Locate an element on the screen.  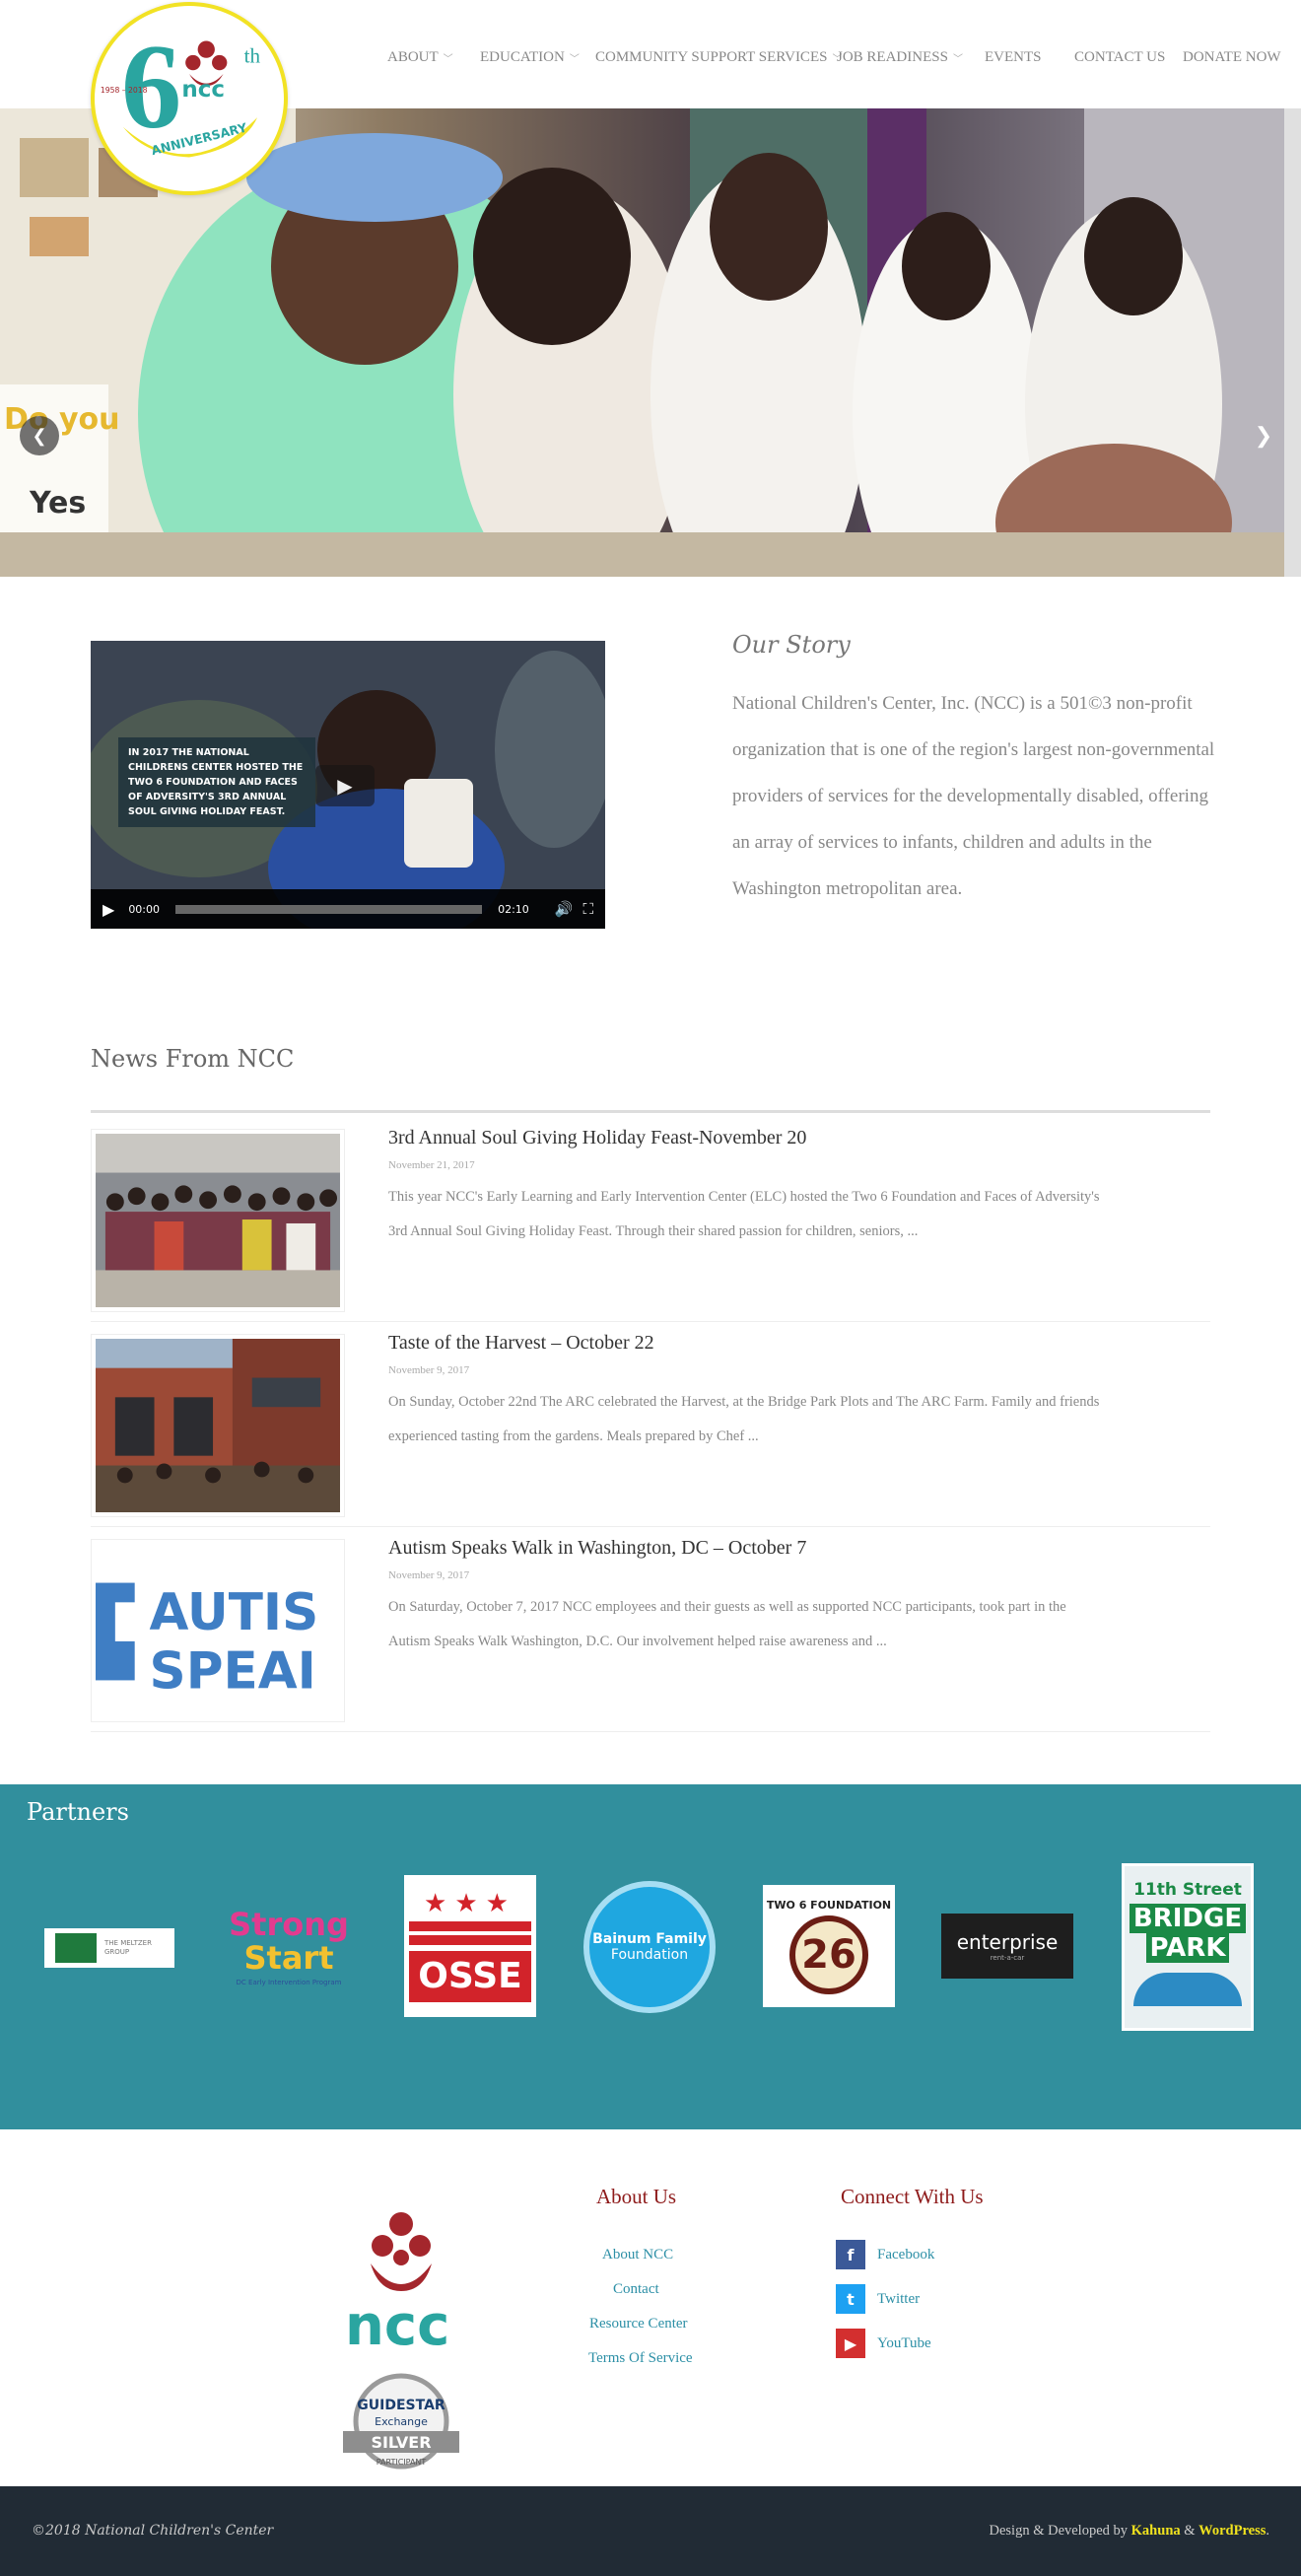
news-image-holiday-feast is located at coordinates (218, 1220).